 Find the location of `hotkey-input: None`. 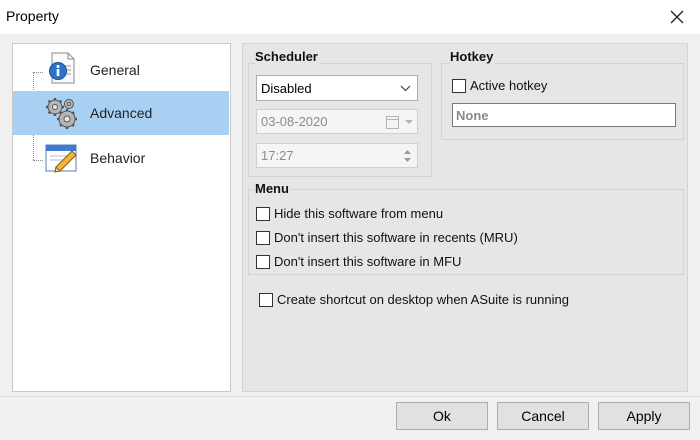

hotkey-input: None is located at coordinates (564, 115).